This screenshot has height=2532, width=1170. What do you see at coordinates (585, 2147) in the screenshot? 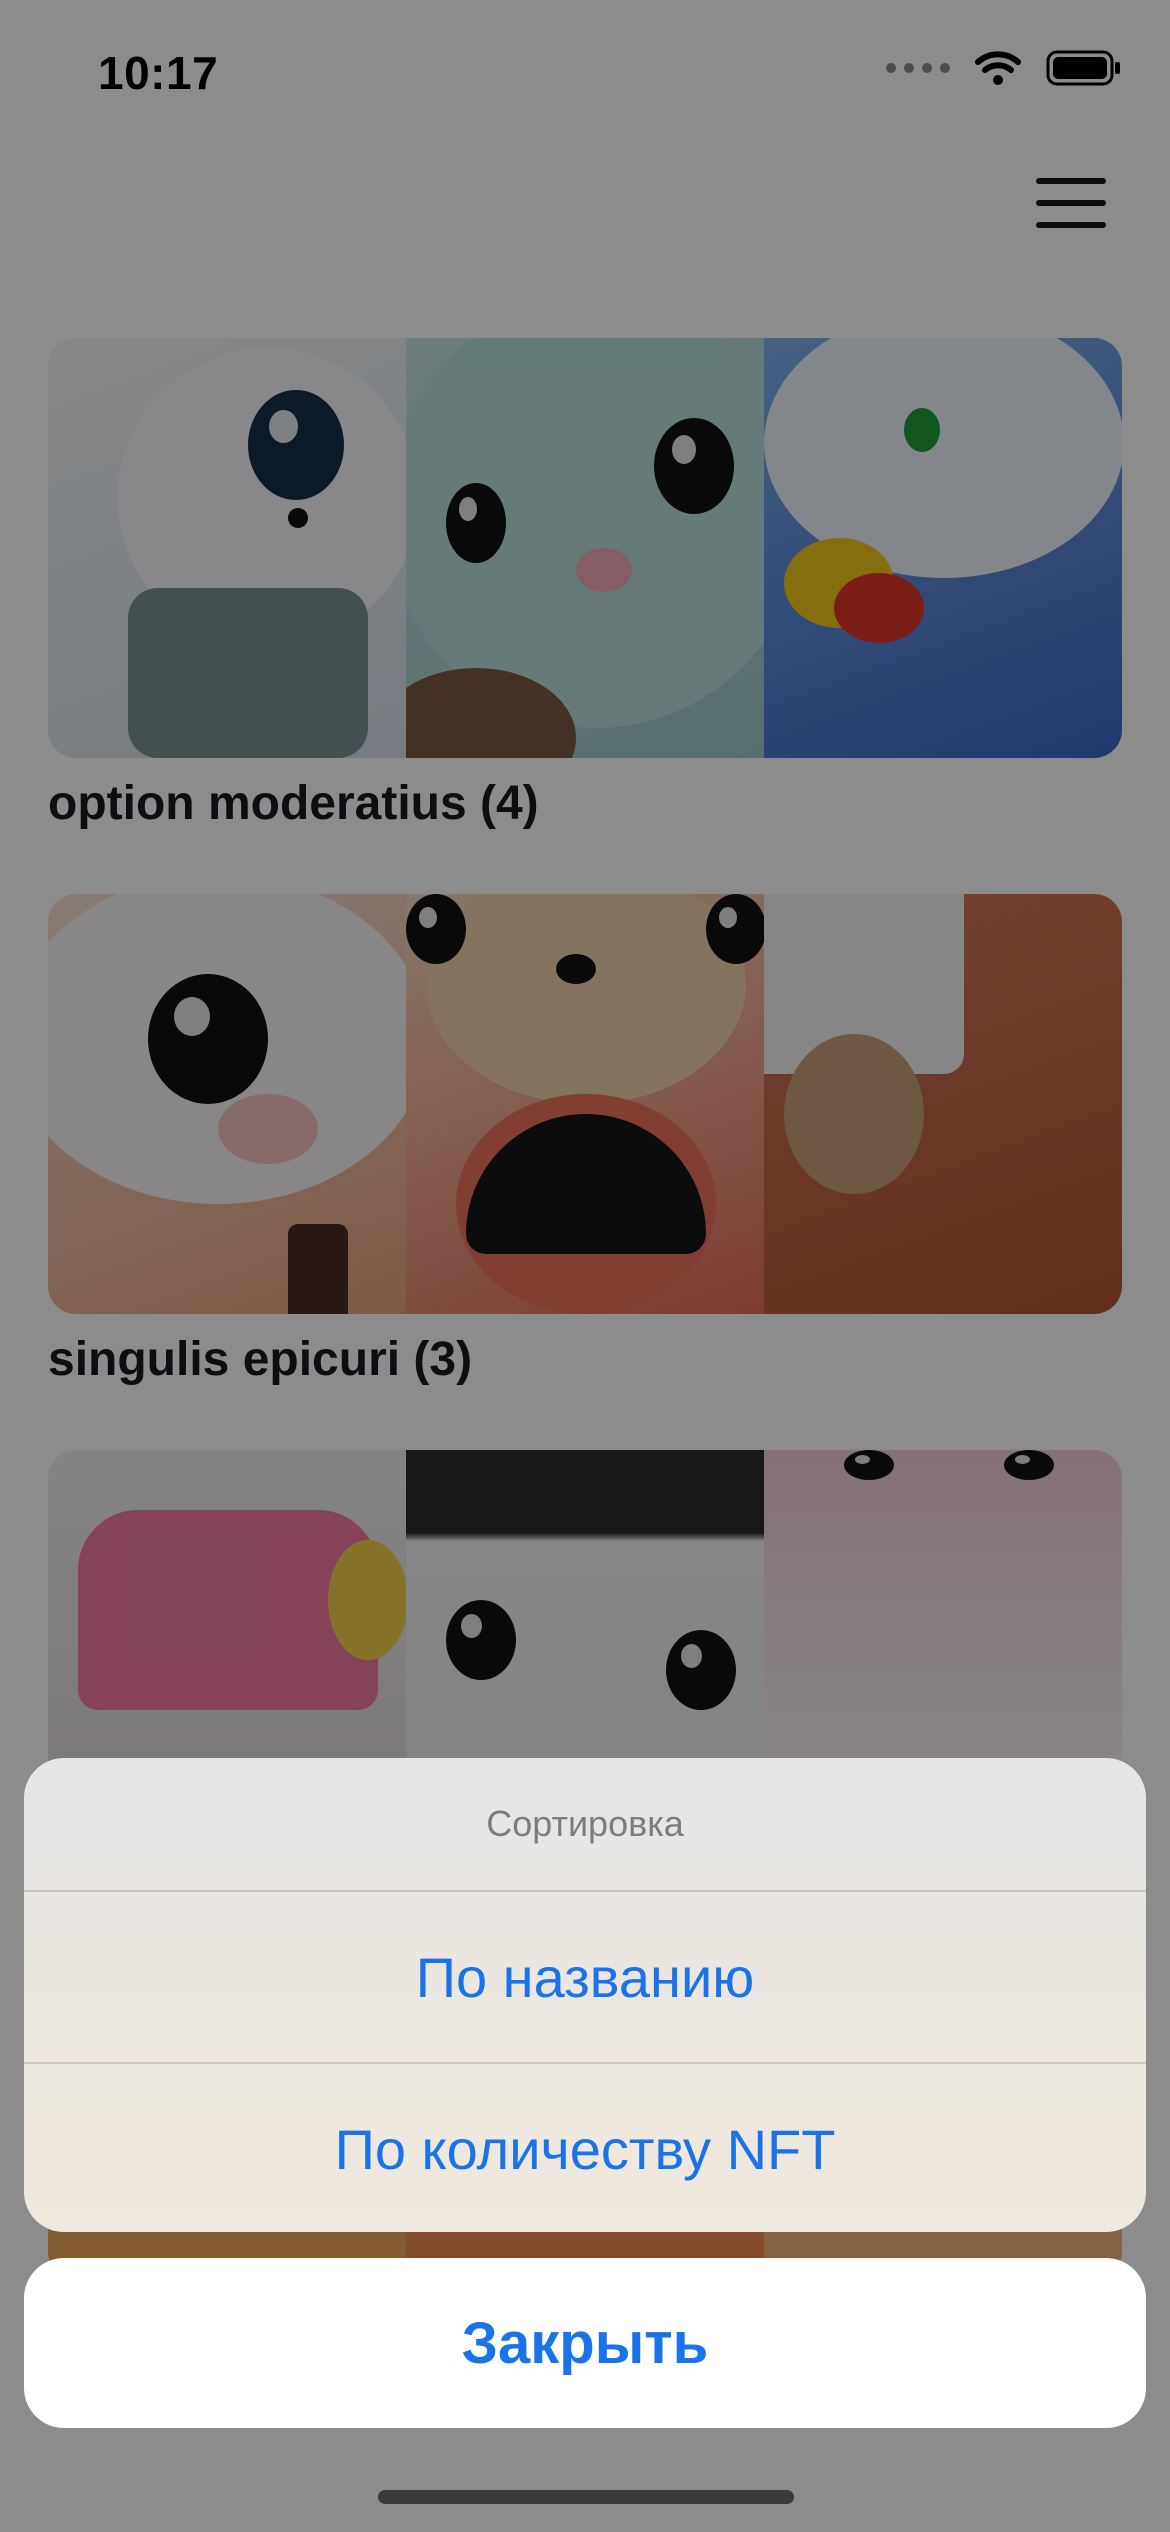
I see `sort-by-nft-count-button: По количеству NFT` at bounding box center [585, 2147].